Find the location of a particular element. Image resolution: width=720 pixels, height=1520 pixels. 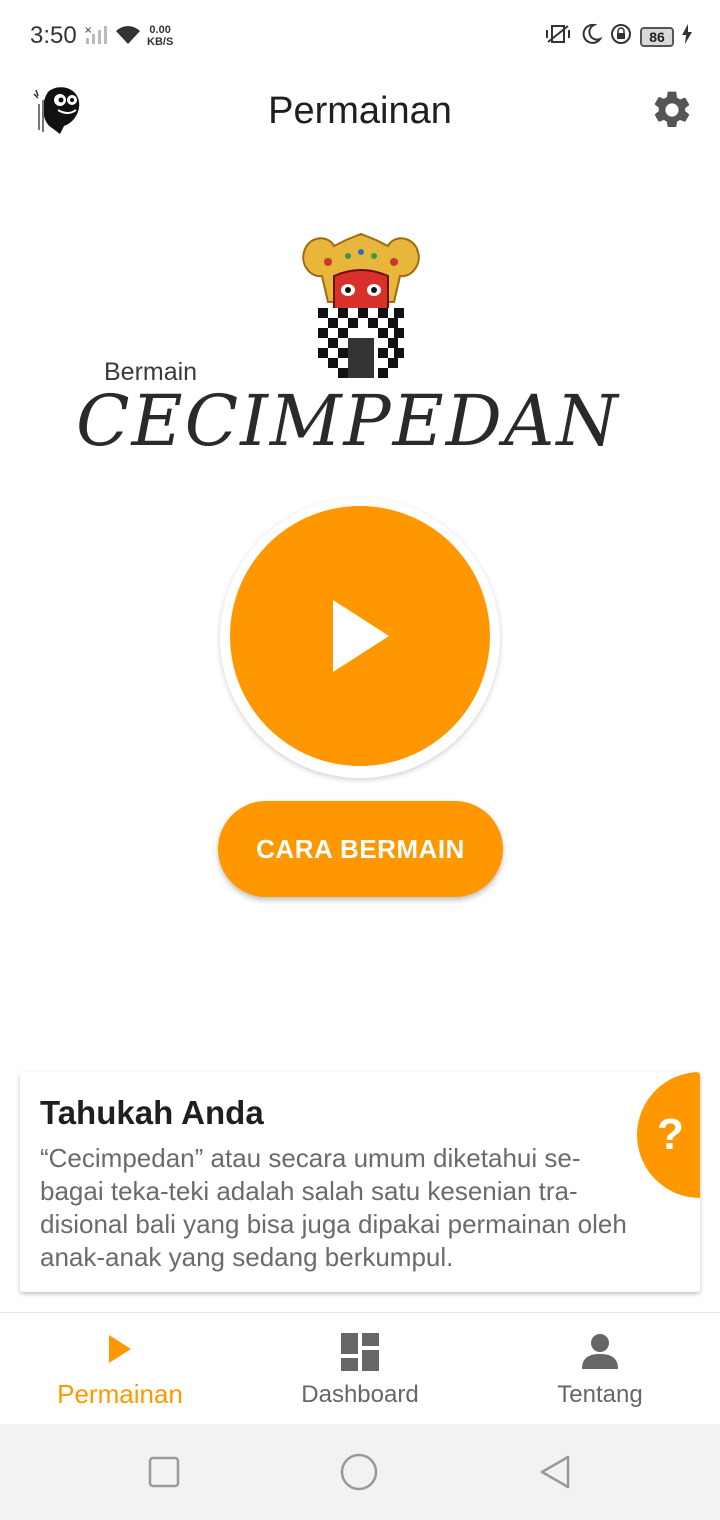

page-title: Permainan is located at coordinates (360, 111).